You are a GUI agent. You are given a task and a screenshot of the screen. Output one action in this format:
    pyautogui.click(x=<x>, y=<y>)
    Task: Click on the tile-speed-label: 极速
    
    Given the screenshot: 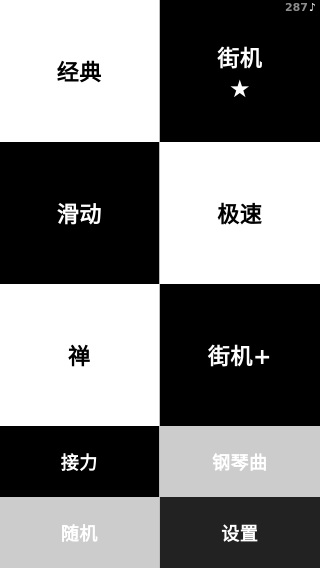 What is the action you would take?
    pyautogui.click(x=240, y=215)
    